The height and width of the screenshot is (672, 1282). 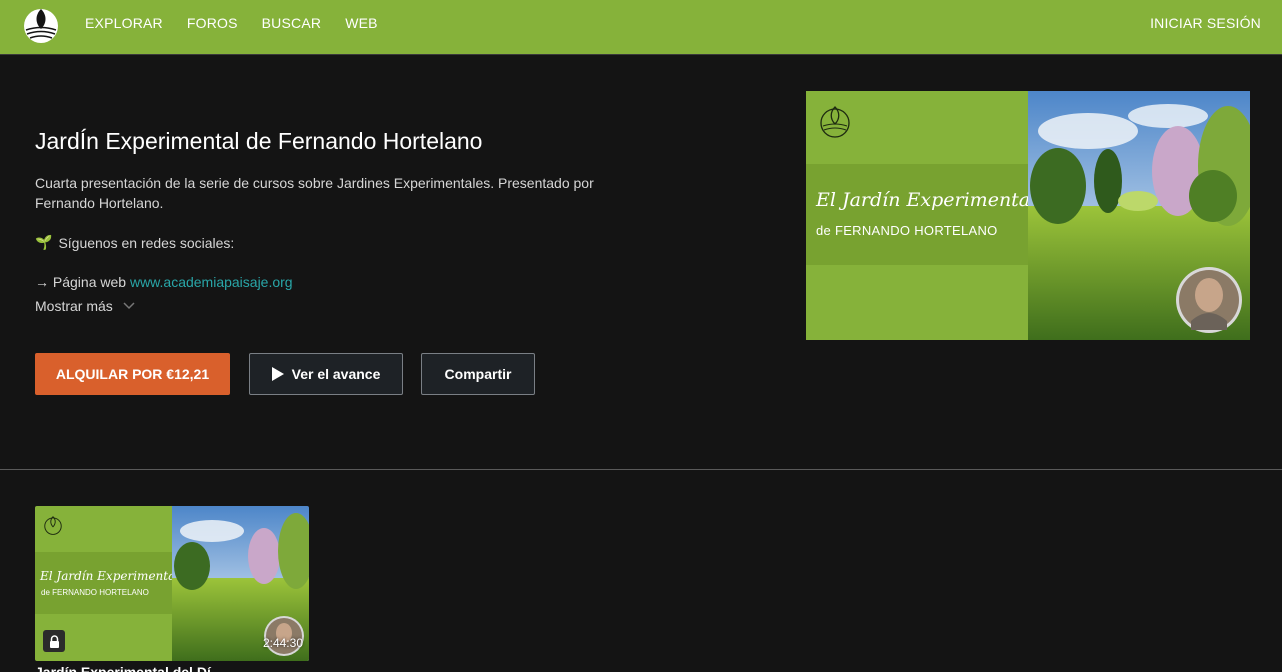 What do you see at coordinates (641, 27) in the screenshot?
I see `top-navigation-bar: EXPLORAR FOROS BUSCAR WEB INICIAR SESIÓN` at bounding box center [641, 27].